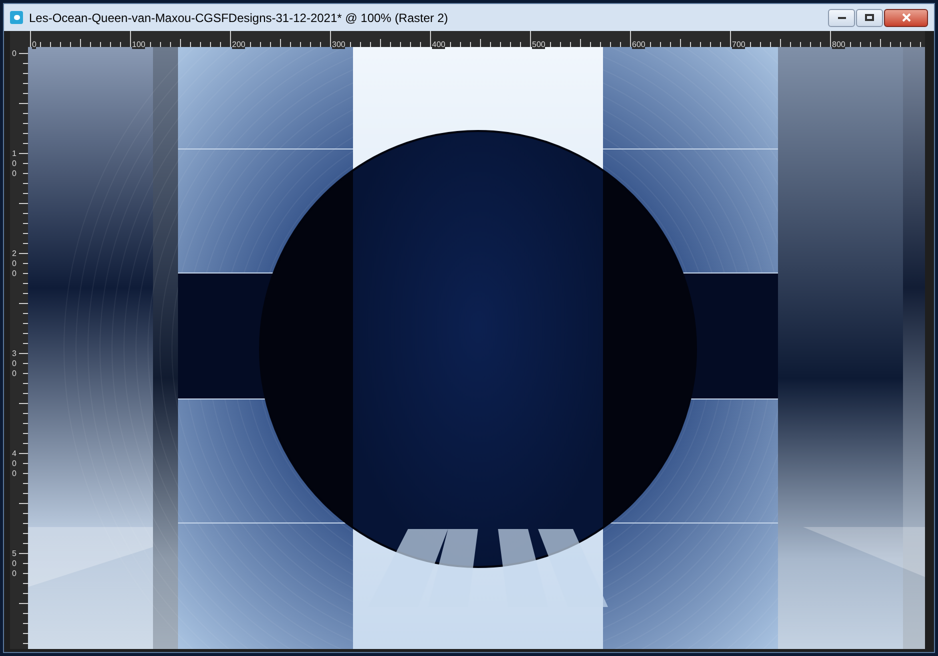 The width and height of the screenshot is (938, 656). Describe the element at coordinates (238, 18) in the screenshot. I see `window-title: Les-Ocean-Queen-van-Maxou-CGSFDesigns-31-12-2021* @ 100% (Raster 2)` at that location.